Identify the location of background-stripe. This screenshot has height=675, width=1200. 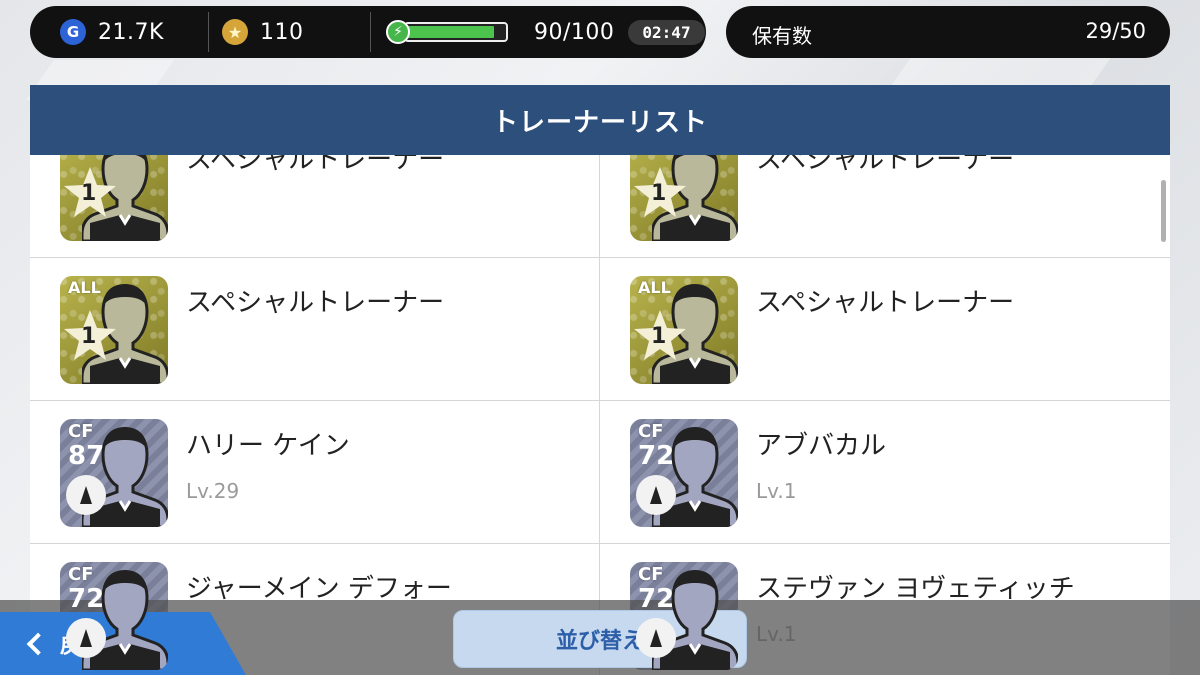
(1000, 73).